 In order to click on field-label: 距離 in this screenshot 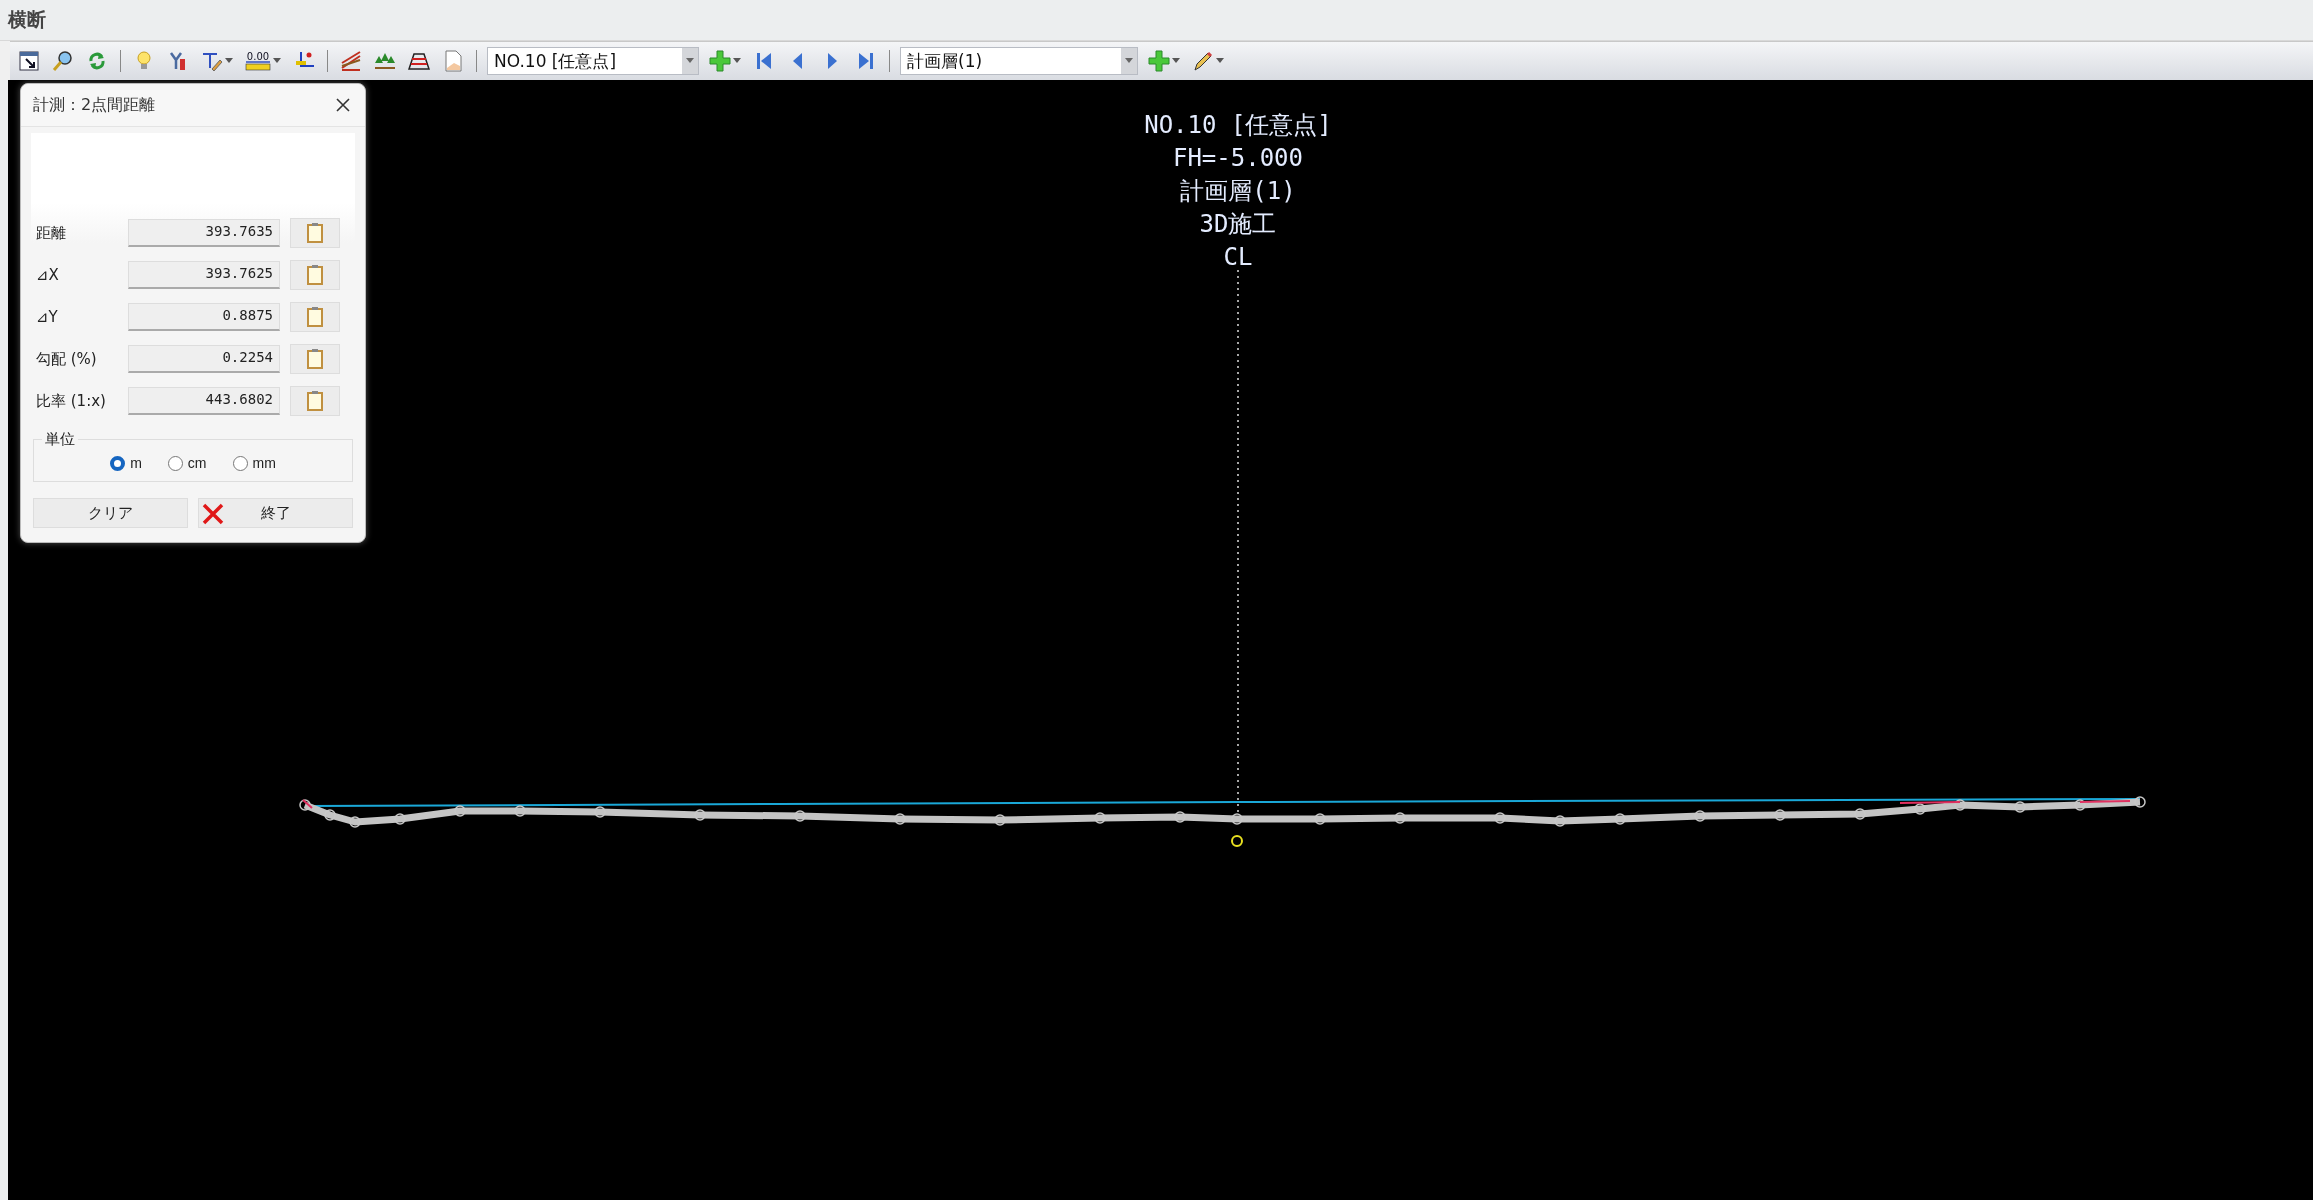, I will do `click(51, 233)`.